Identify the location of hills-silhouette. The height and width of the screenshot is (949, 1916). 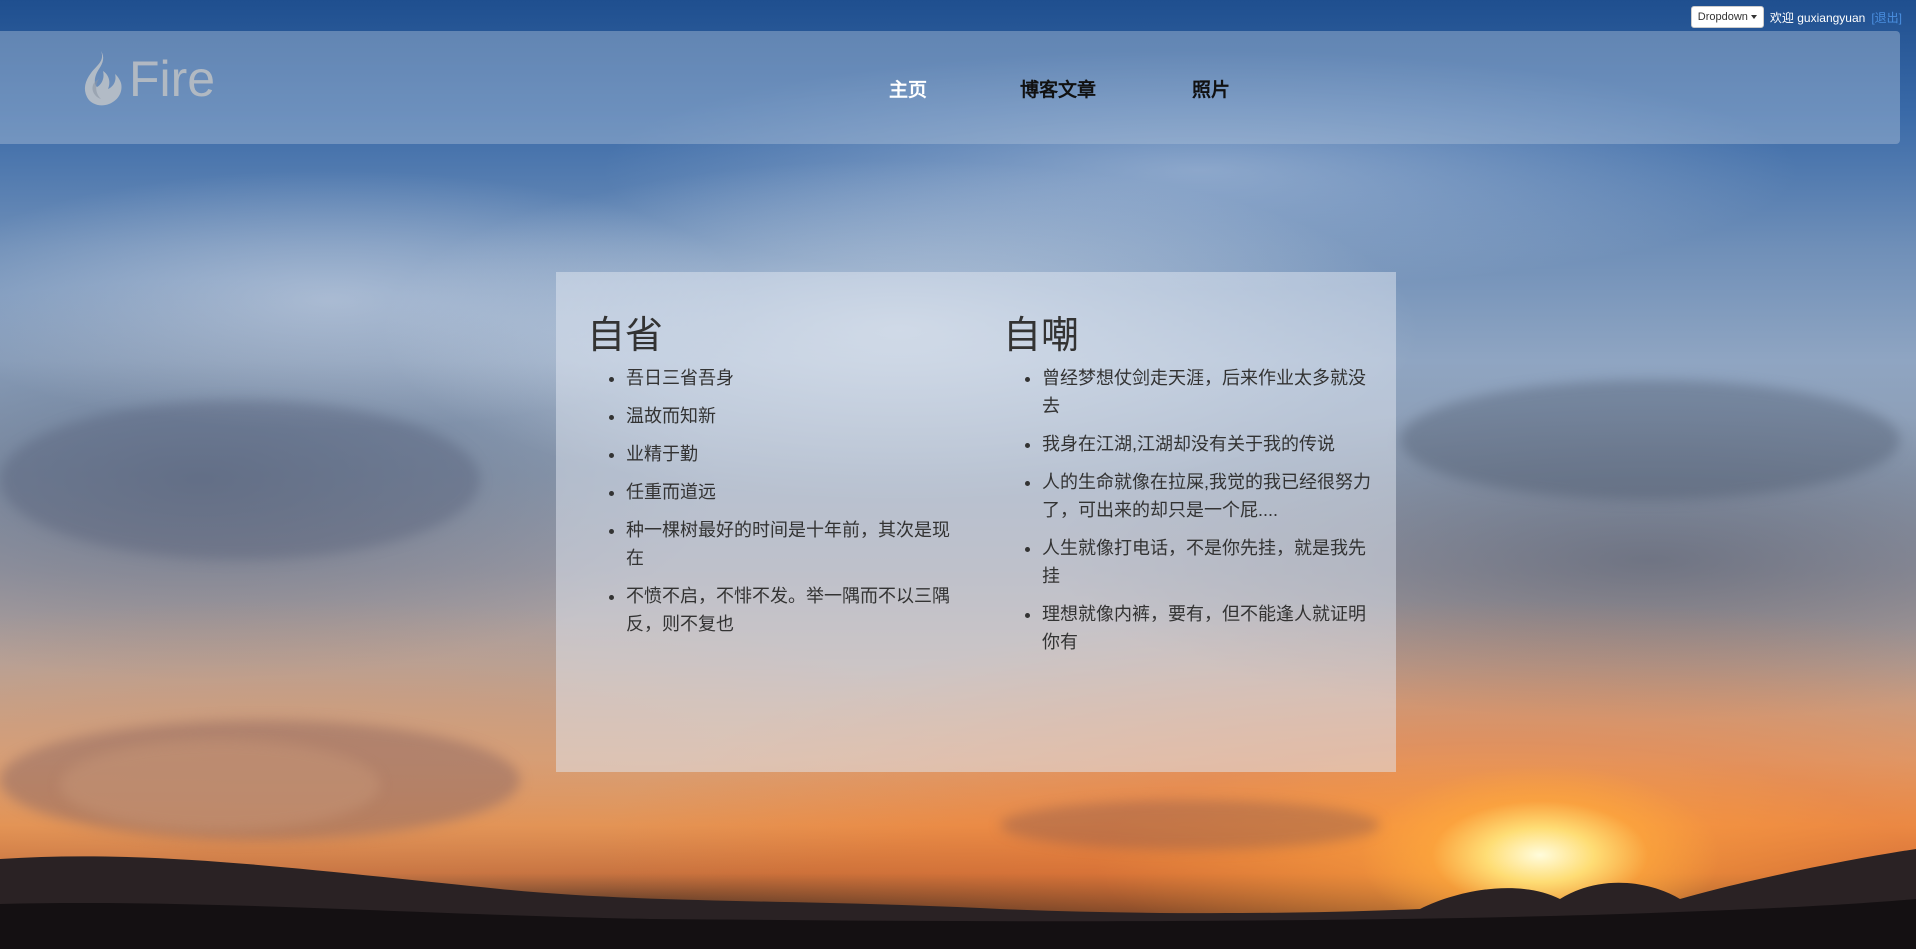
(958, 899).